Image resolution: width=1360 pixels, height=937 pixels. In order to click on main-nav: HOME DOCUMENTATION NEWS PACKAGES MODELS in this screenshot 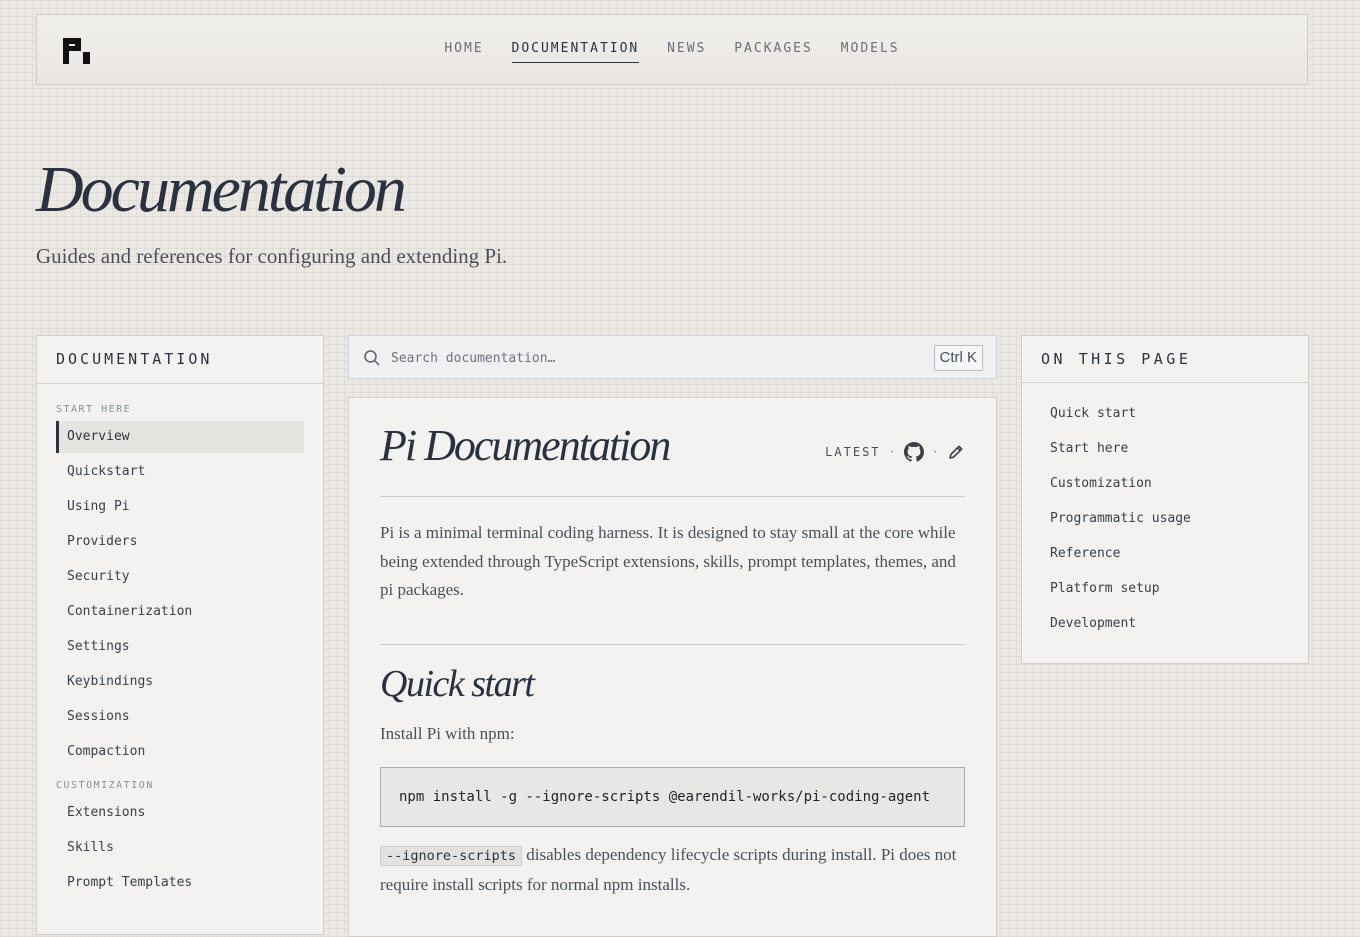, I will do `click(672, 52)`.